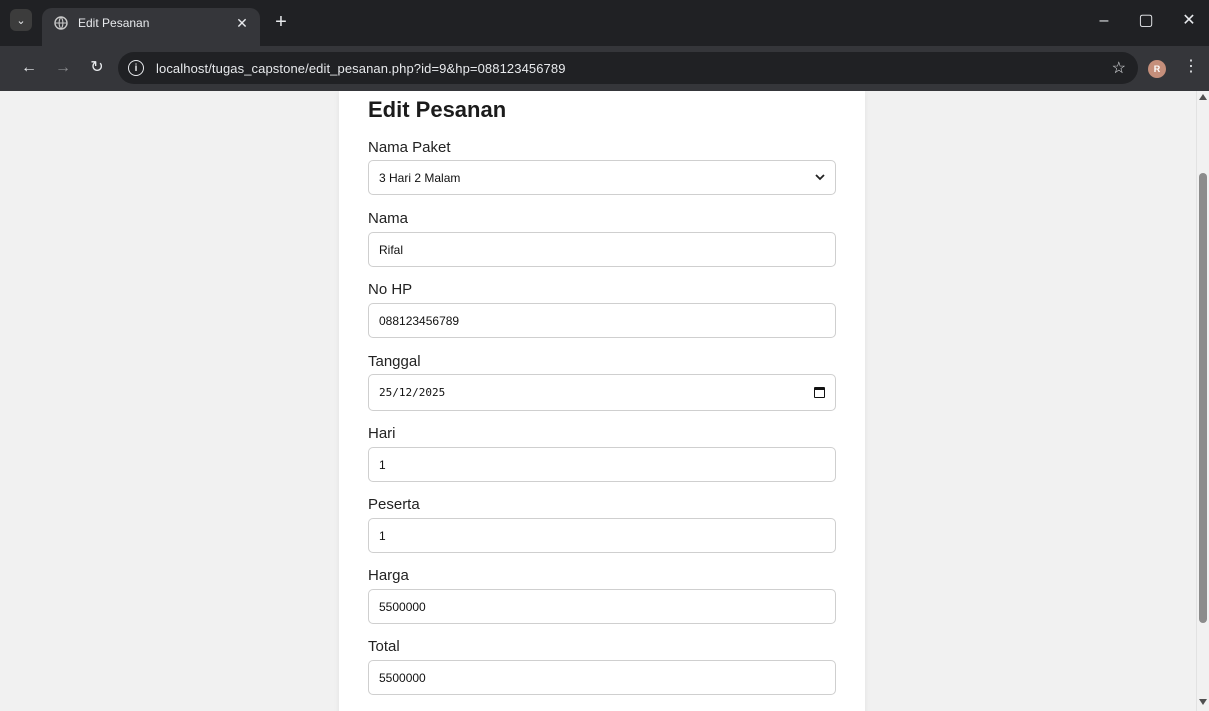 The image size is (1209, 711). What do you see at coordinates (602, 320) in the screenshot?
I see `no-hp-input: 088123456789` at bounding box center [602, 320].